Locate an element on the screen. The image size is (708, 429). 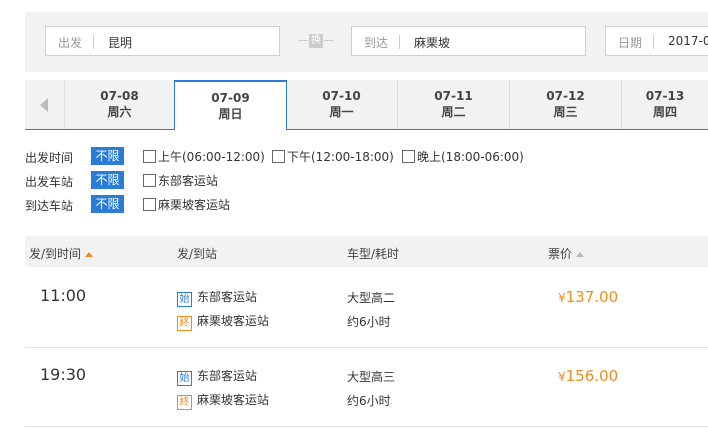
swap-icon: 换 is located at coordinates (316, 41).